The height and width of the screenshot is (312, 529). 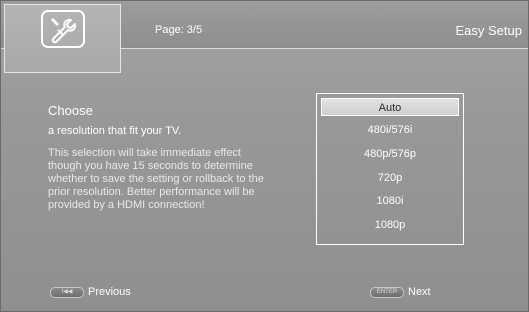 I want to click on next-button: ENTER Next, so click(x=400, y=292).